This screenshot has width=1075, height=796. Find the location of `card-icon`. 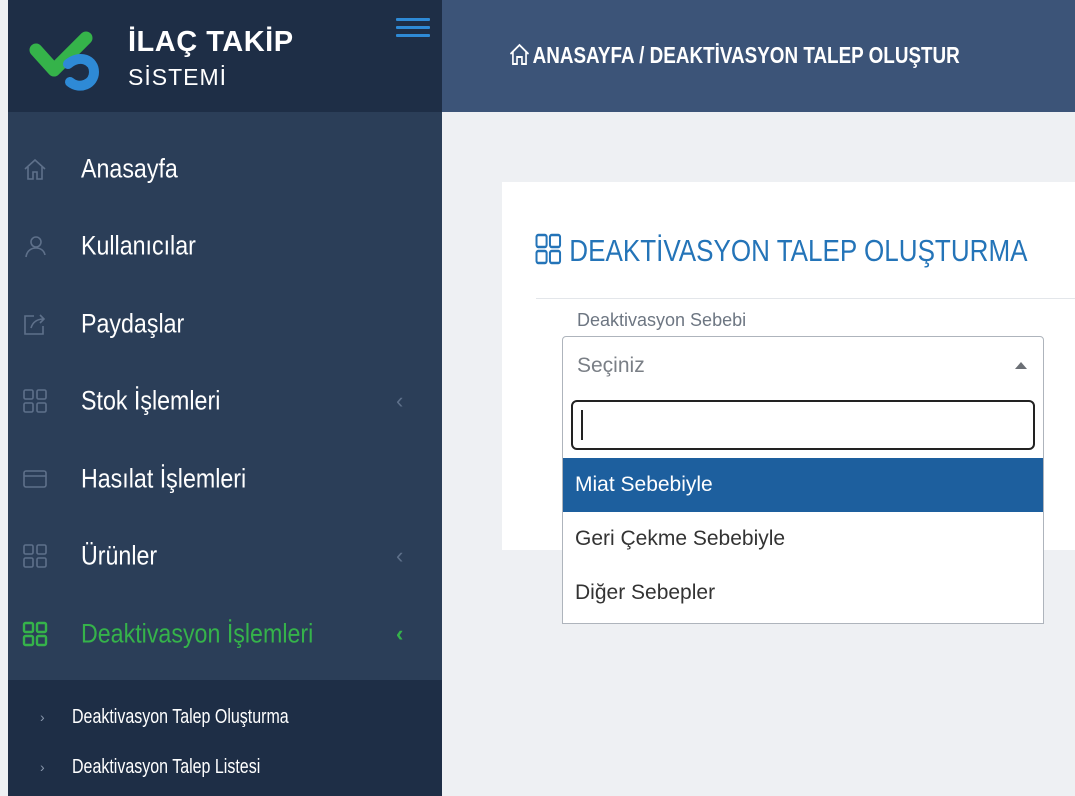

card-icon is located at coordinates (35, 478).